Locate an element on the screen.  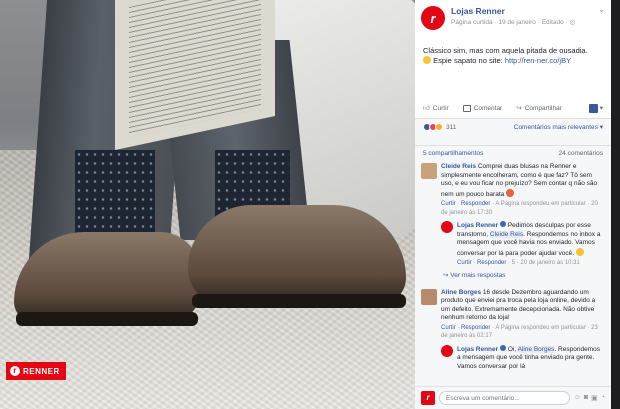
share-as-selector: ▾ is located at coordinates (595, 108).